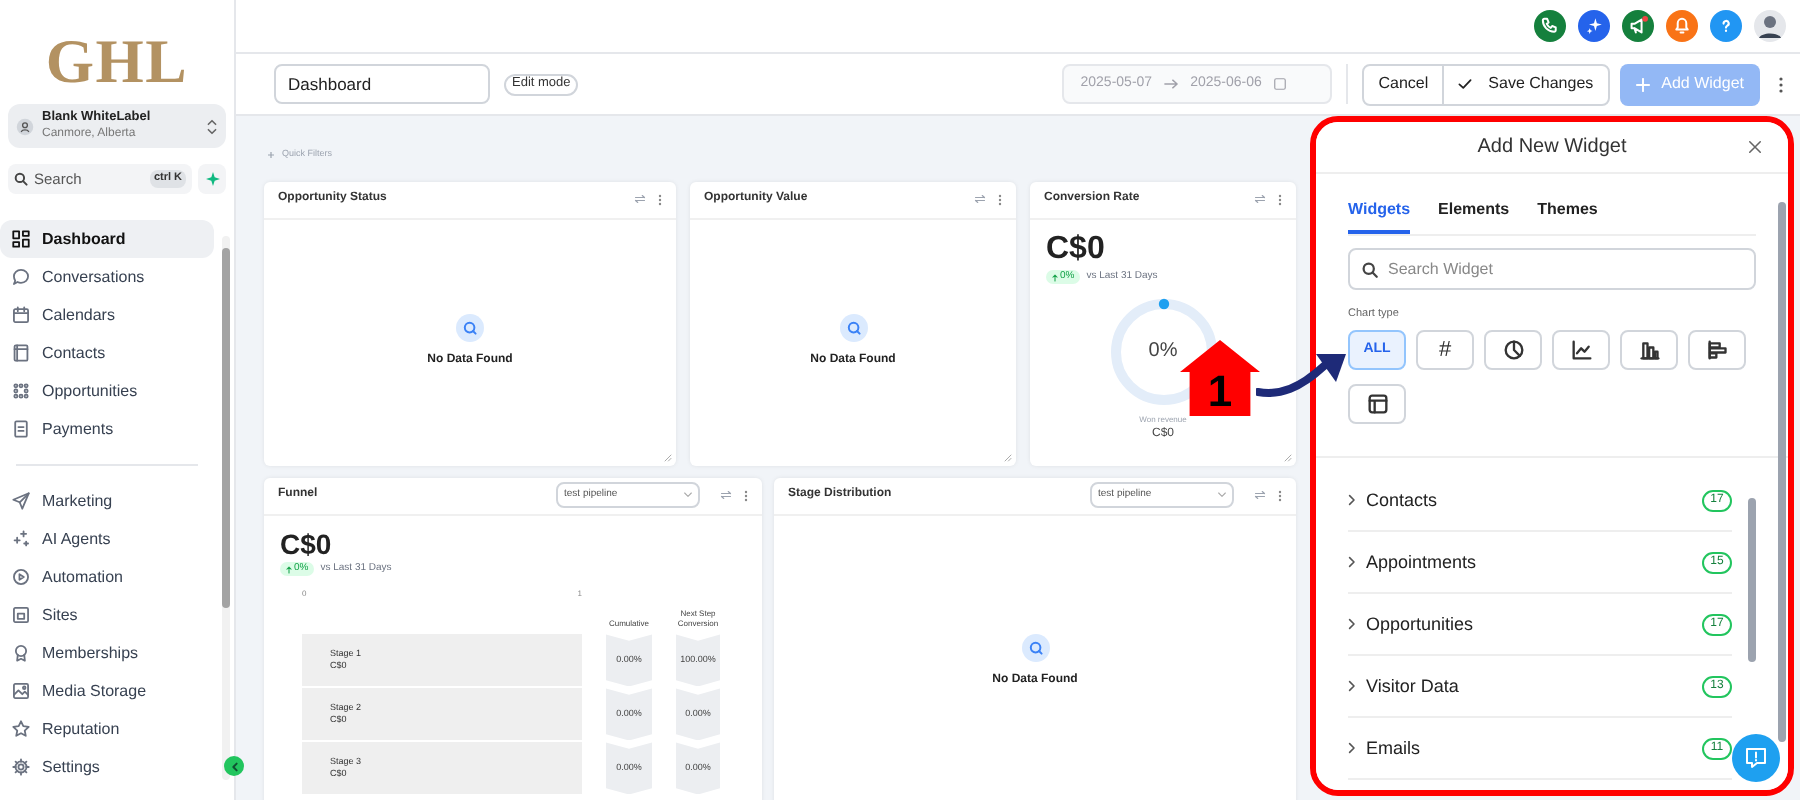 The width and height of the screenshot is (1800, 800). I want to click on bar-chart-icon, so click(1649, 350).